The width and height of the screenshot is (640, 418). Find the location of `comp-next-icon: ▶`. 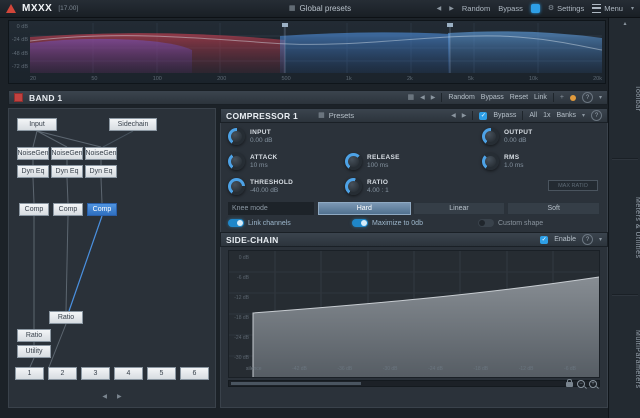

comp-next-icon: ▶ is located at coordinates (464, 116).